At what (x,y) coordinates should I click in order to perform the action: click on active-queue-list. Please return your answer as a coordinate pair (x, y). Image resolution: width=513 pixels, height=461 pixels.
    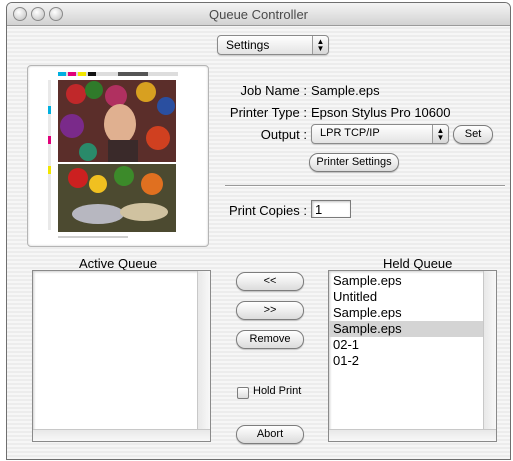
    Looking at the image, I should click on (121, 356).